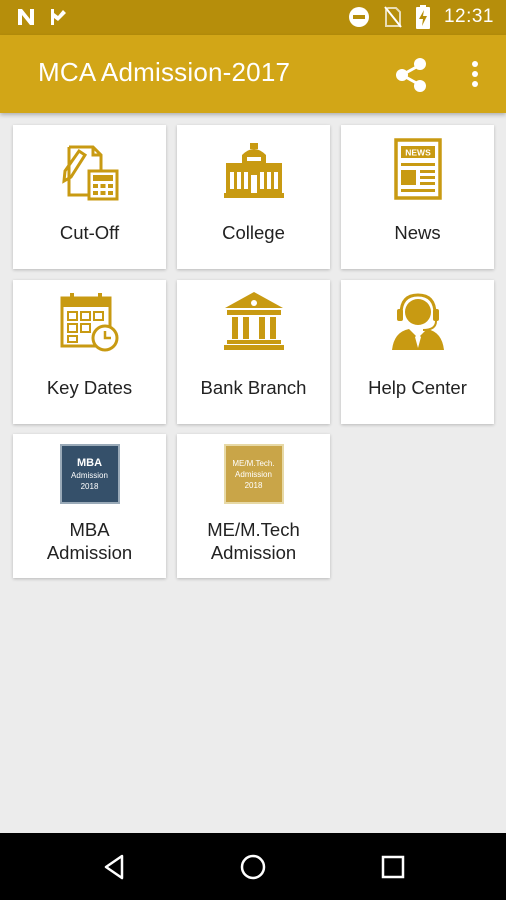  I want to click on badge-line: ME/M.Tech., so click(253, 463).